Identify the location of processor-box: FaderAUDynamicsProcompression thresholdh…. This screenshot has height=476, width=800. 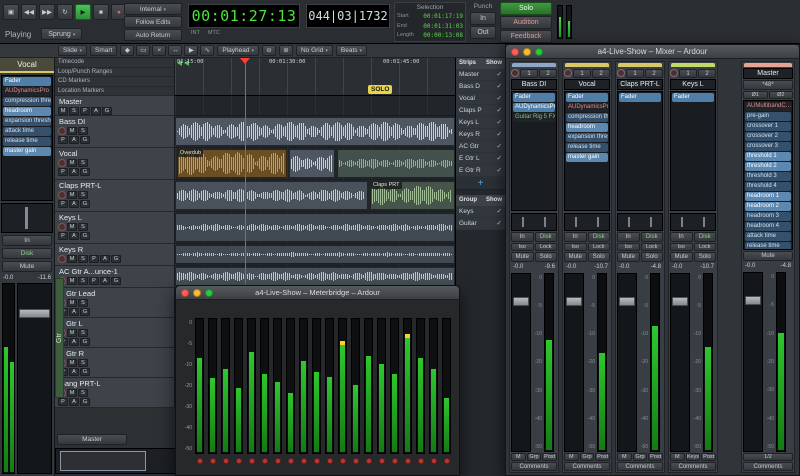
(27, 138).